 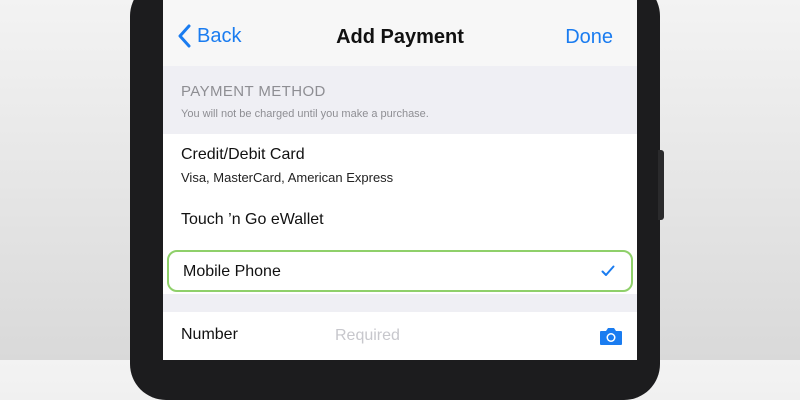 I want to click on option-label: Mobile Phone, so click(x=232, y=271).